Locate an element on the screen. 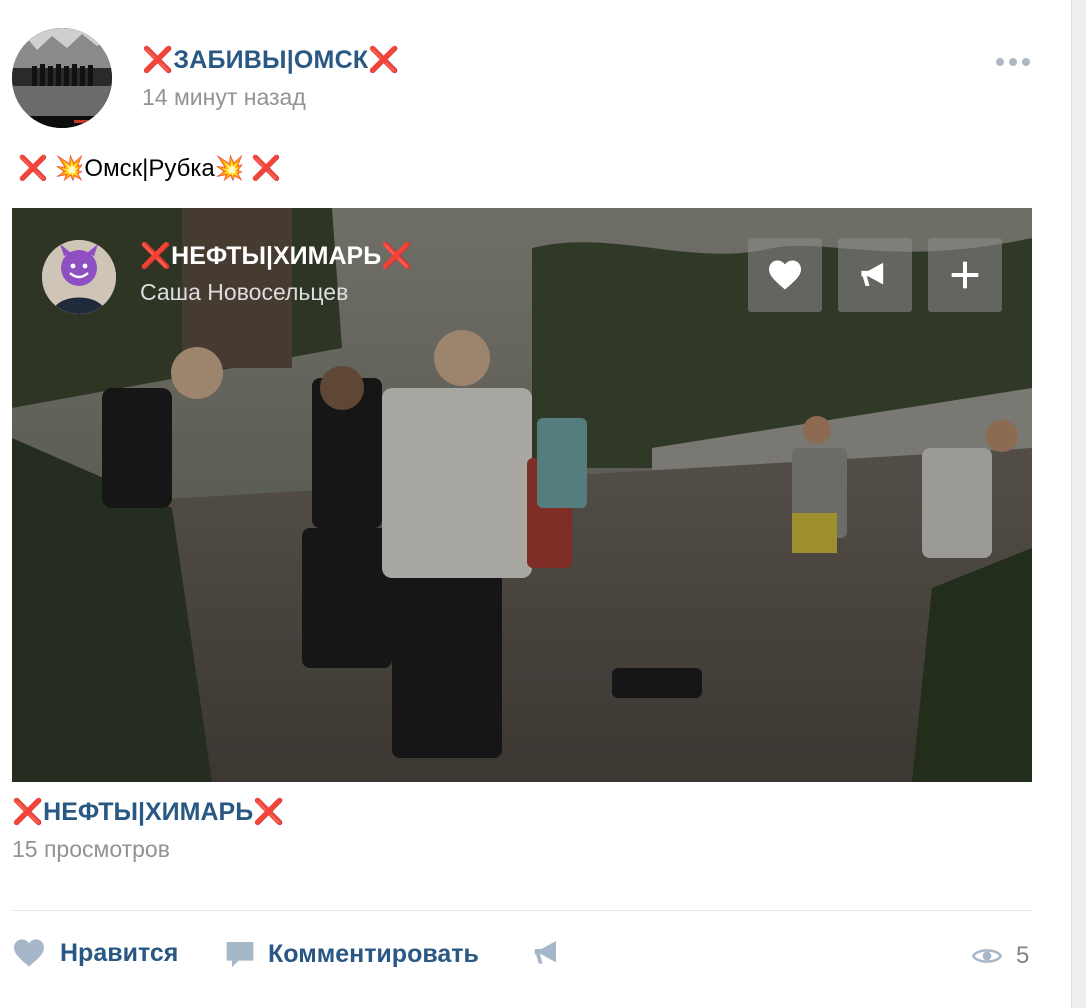  post-time: 14 минут назад is located at coordinates (224, 97).